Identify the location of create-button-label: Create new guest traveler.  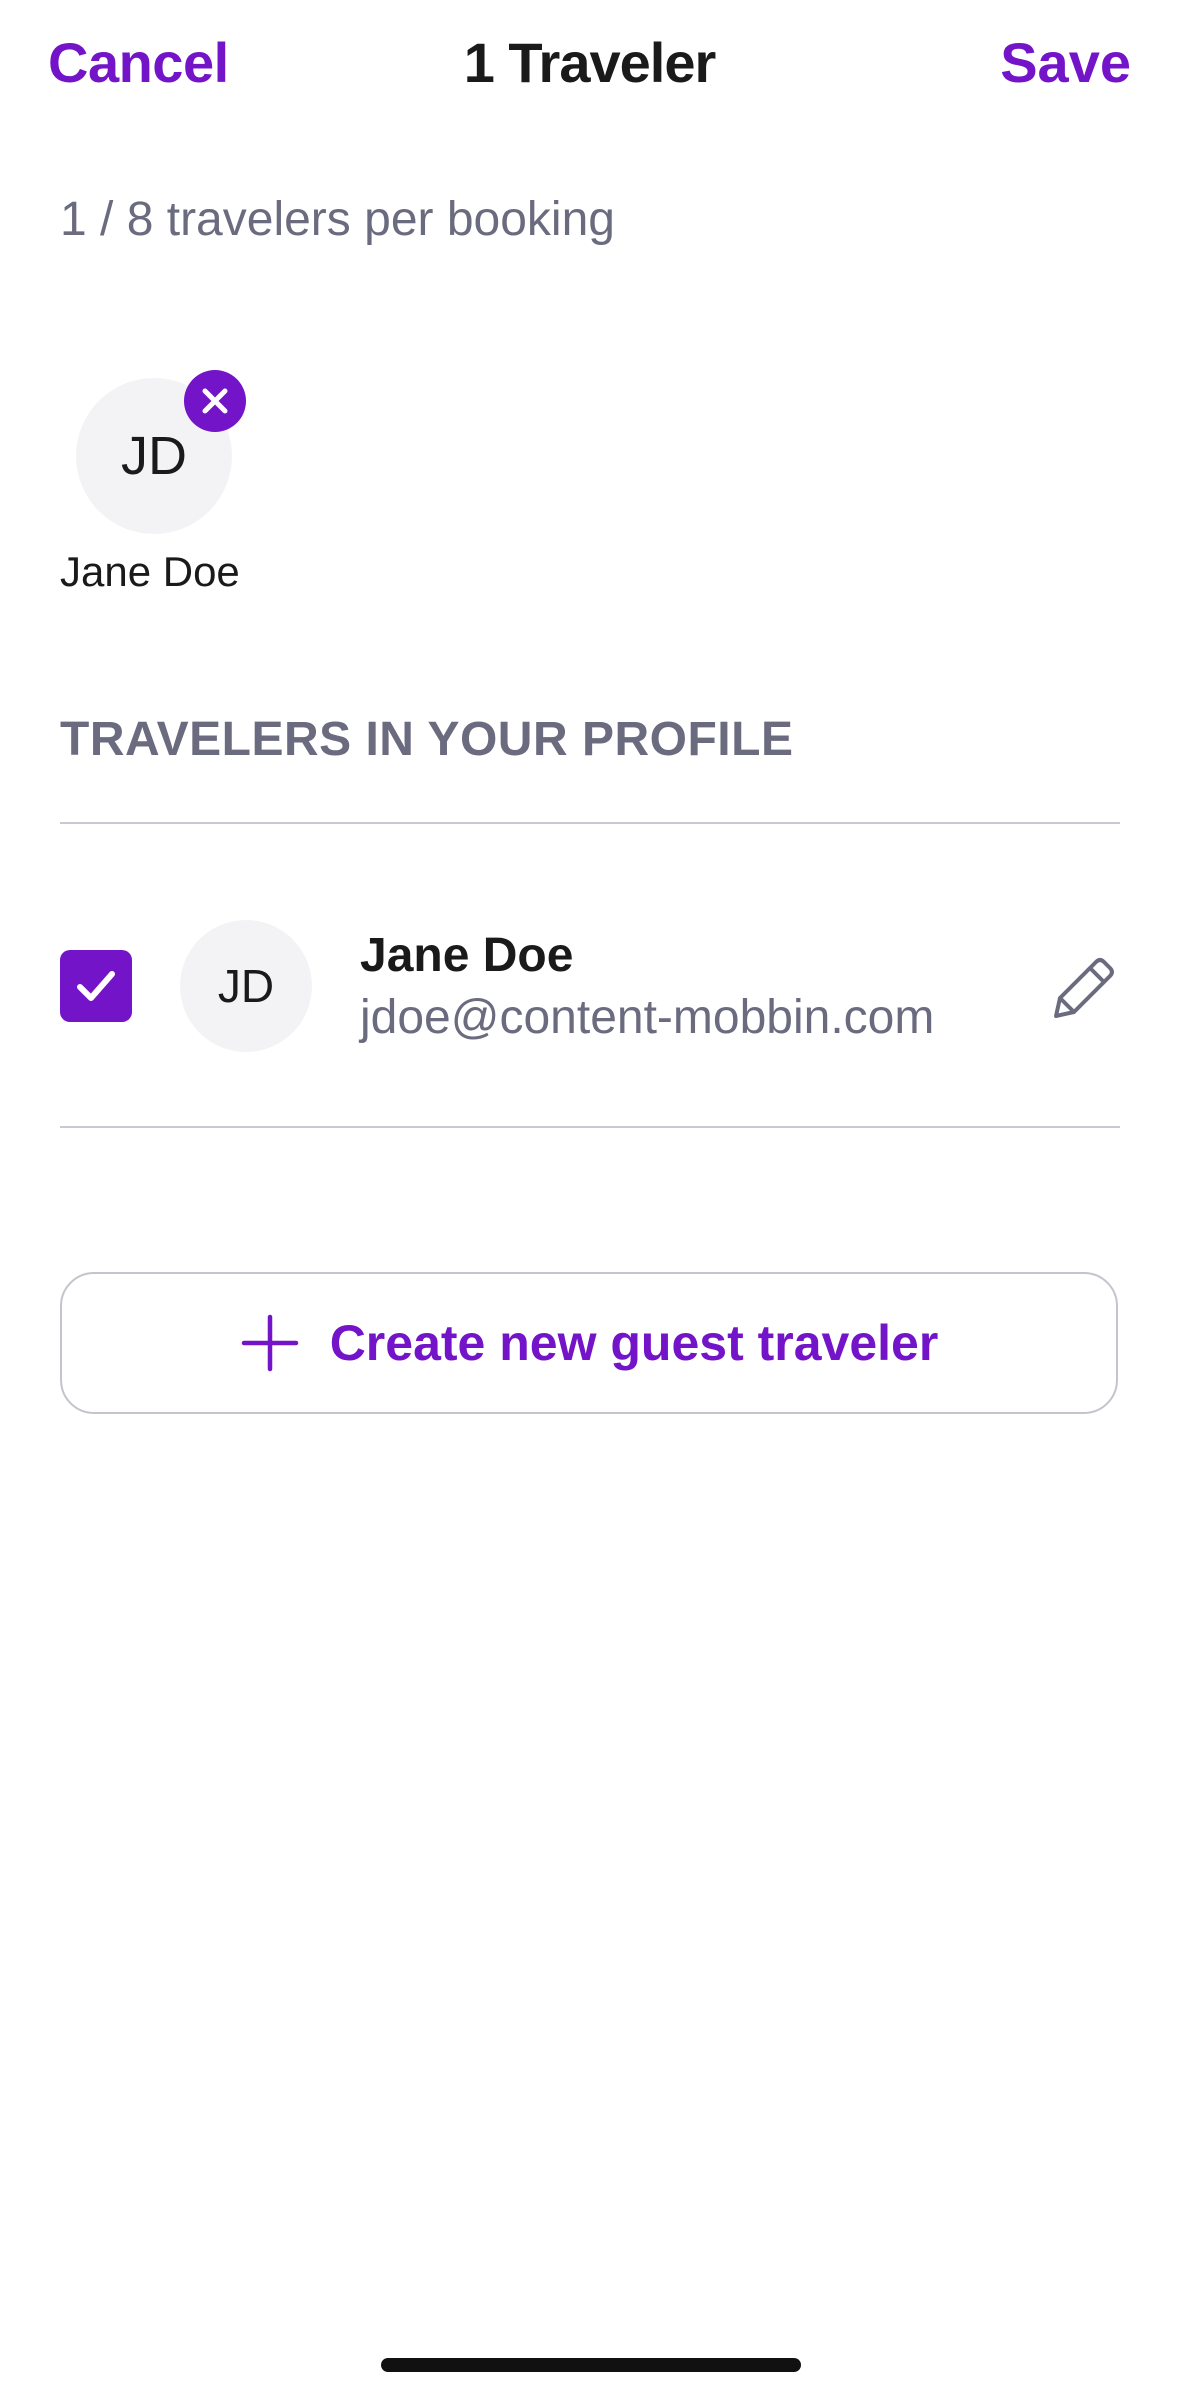
(634, 1343).